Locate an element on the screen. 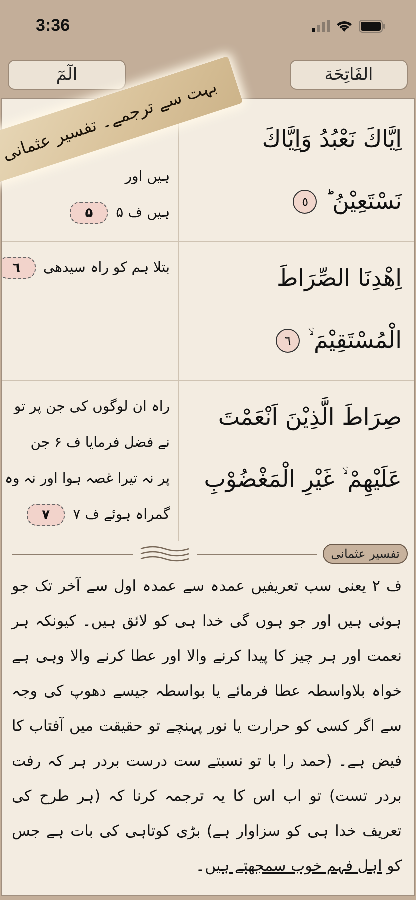 This screenshot has height=900, width=416. translation-text: ہیں ف ۵ is located at coordinates (143, 213).